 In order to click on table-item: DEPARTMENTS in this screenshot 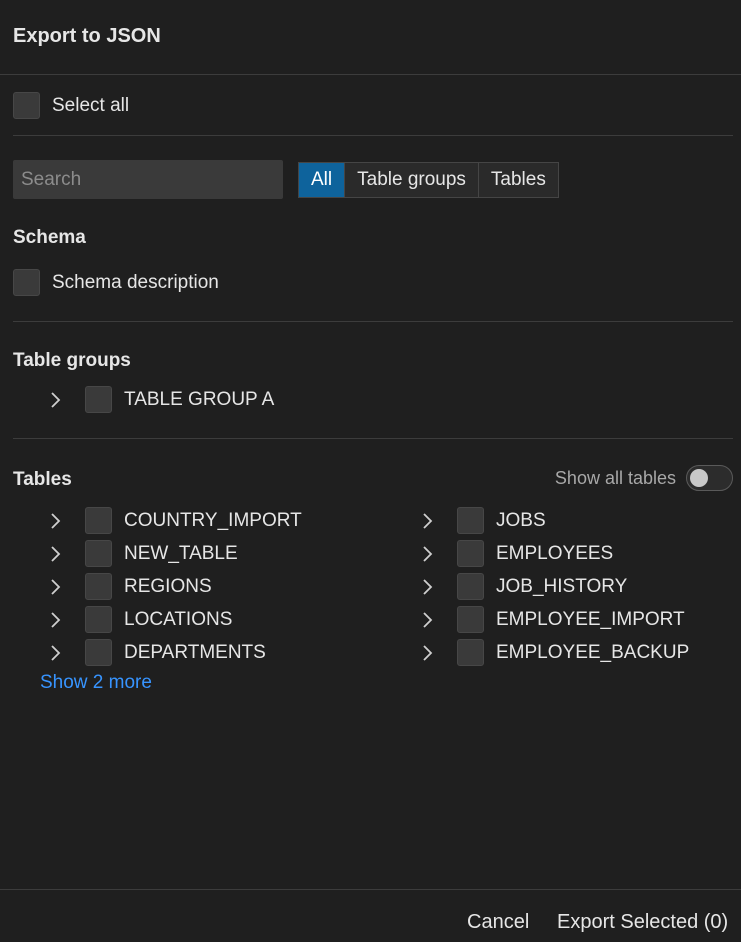, I will do `click(157, 652)`.